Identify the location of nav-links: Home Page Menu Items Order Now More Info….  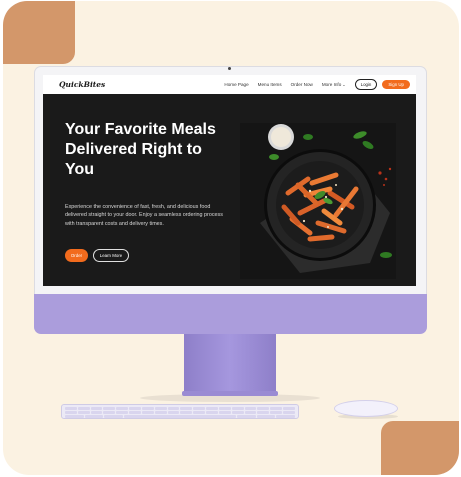
(317, 84).